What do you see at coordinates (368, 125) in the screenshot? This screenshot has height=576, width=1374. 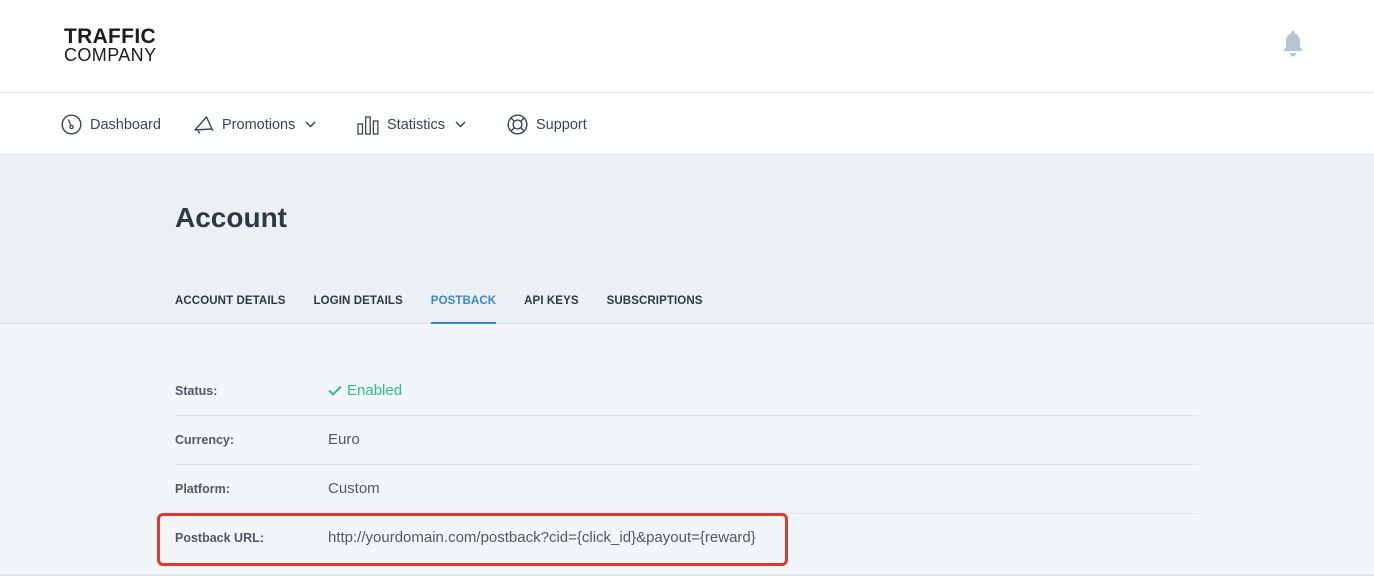 I see `bar-chart-icon` at bounding box center [368, 125].